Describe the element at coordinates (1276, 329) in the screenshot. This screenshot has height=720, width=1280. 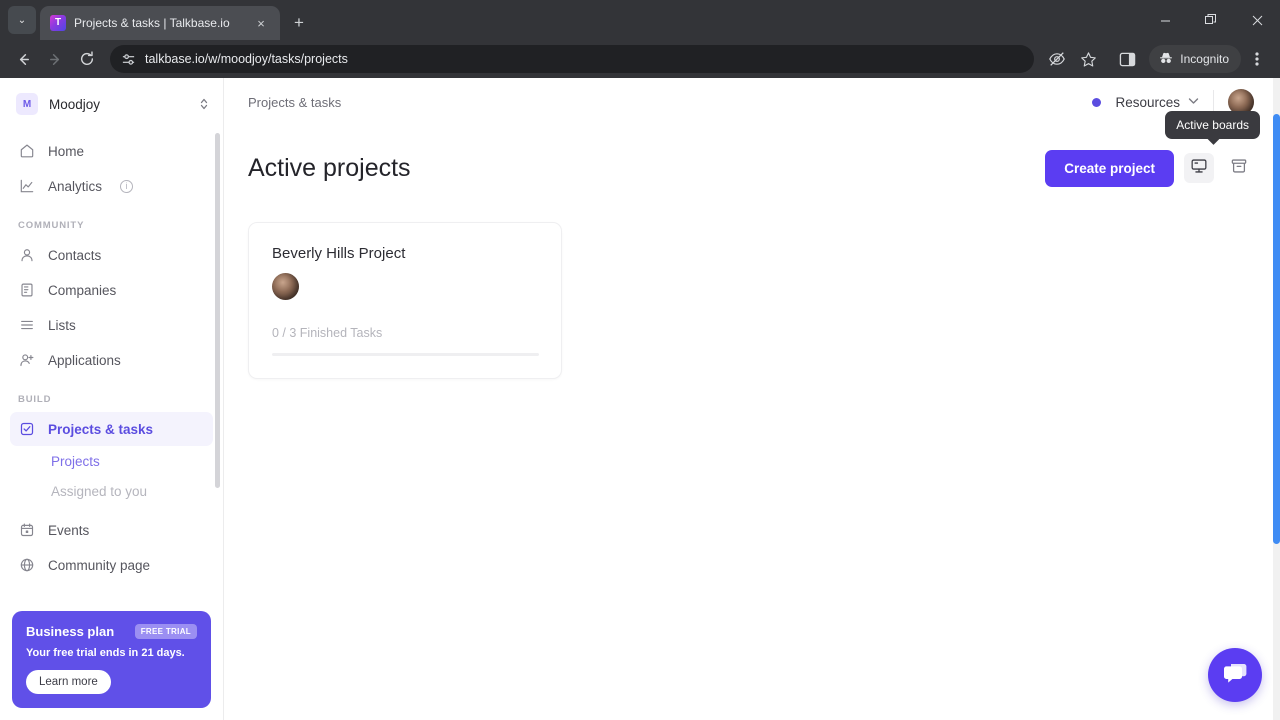
I see `page-scrollbar-thumb` at that location.